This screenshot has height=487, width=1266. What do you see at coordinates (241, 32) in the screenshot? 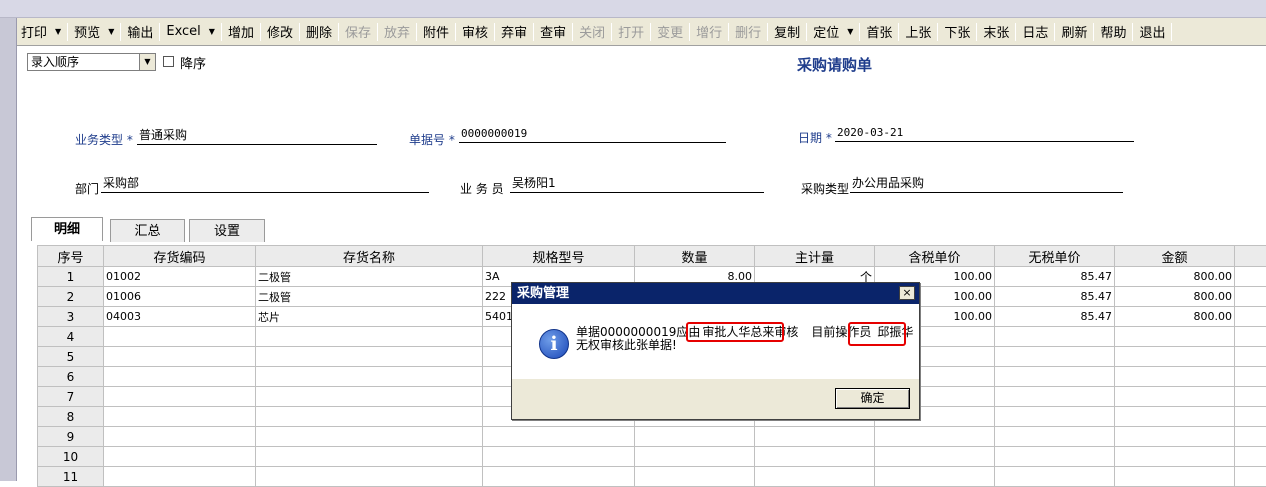
I see `add-button: 增加` at bounding box center [241, 32].